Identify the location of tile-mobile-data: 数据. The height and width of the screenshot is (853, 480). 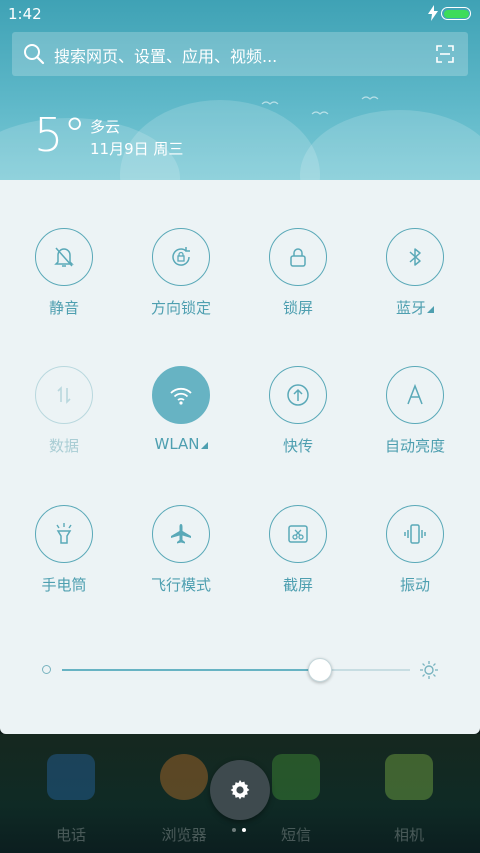
(64, 416).